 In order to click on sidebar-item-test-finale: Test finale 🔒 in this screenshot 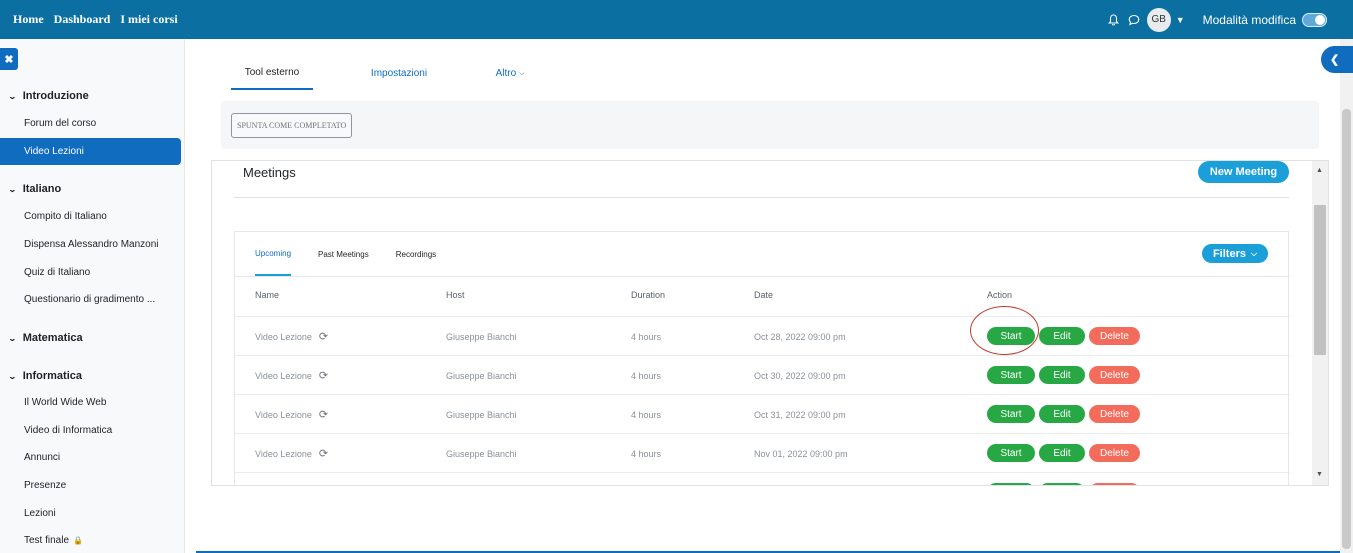, I will do `click(53, 540)`.